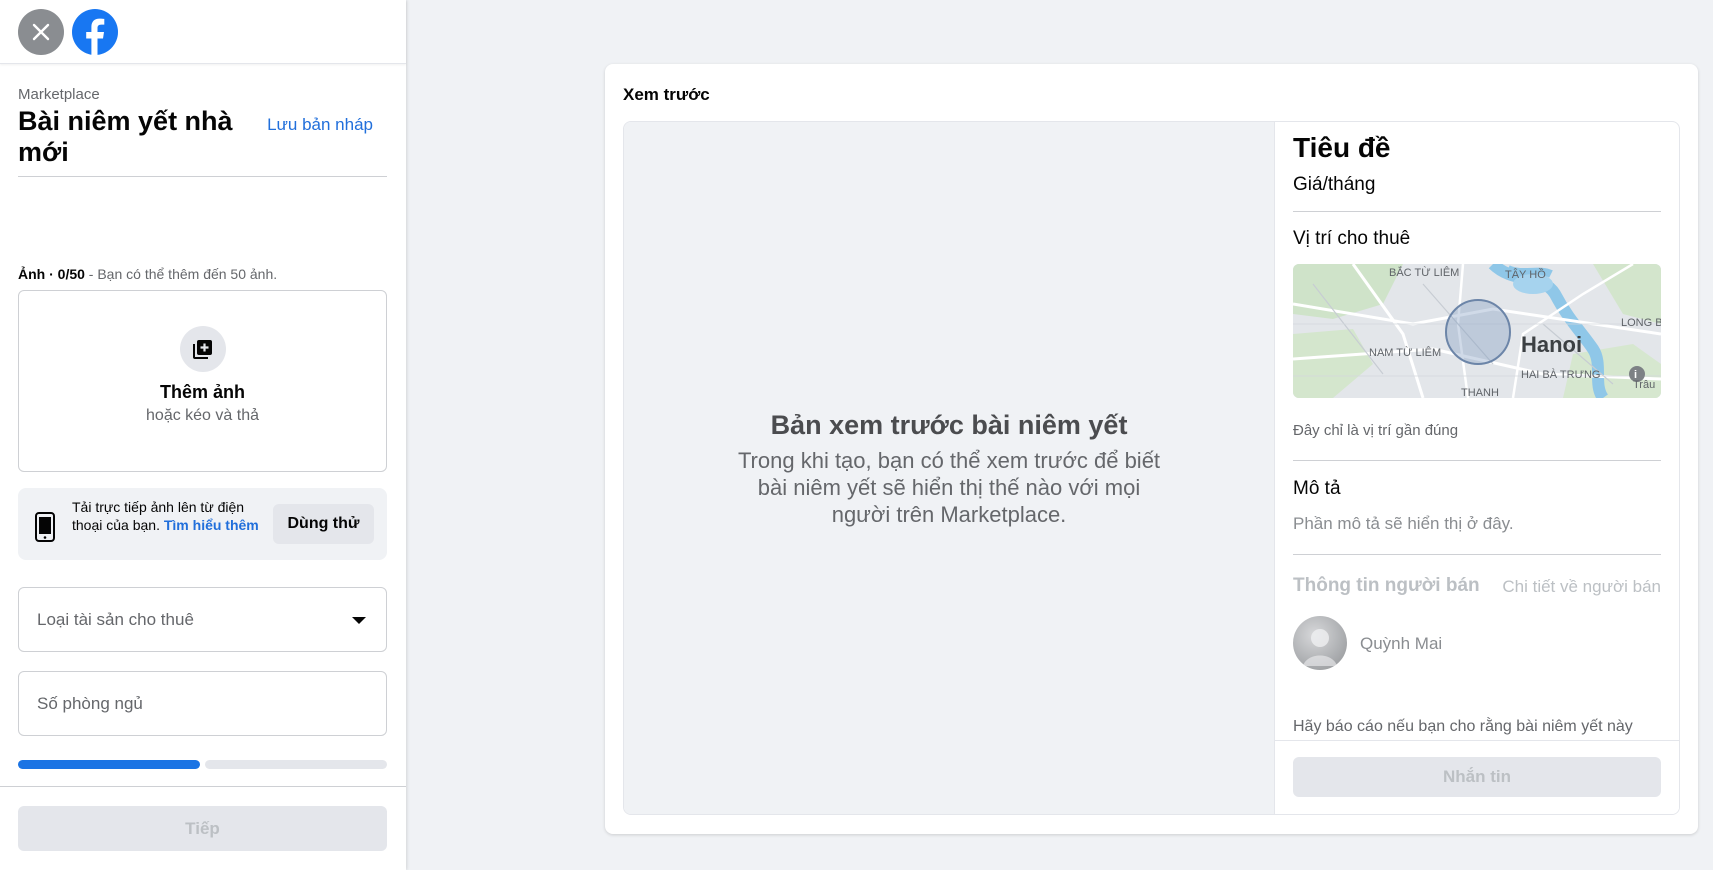 The height and width of the screenshot is (870, 1713). I want to click on preview-heading: Xem trước, so click(666, 94).